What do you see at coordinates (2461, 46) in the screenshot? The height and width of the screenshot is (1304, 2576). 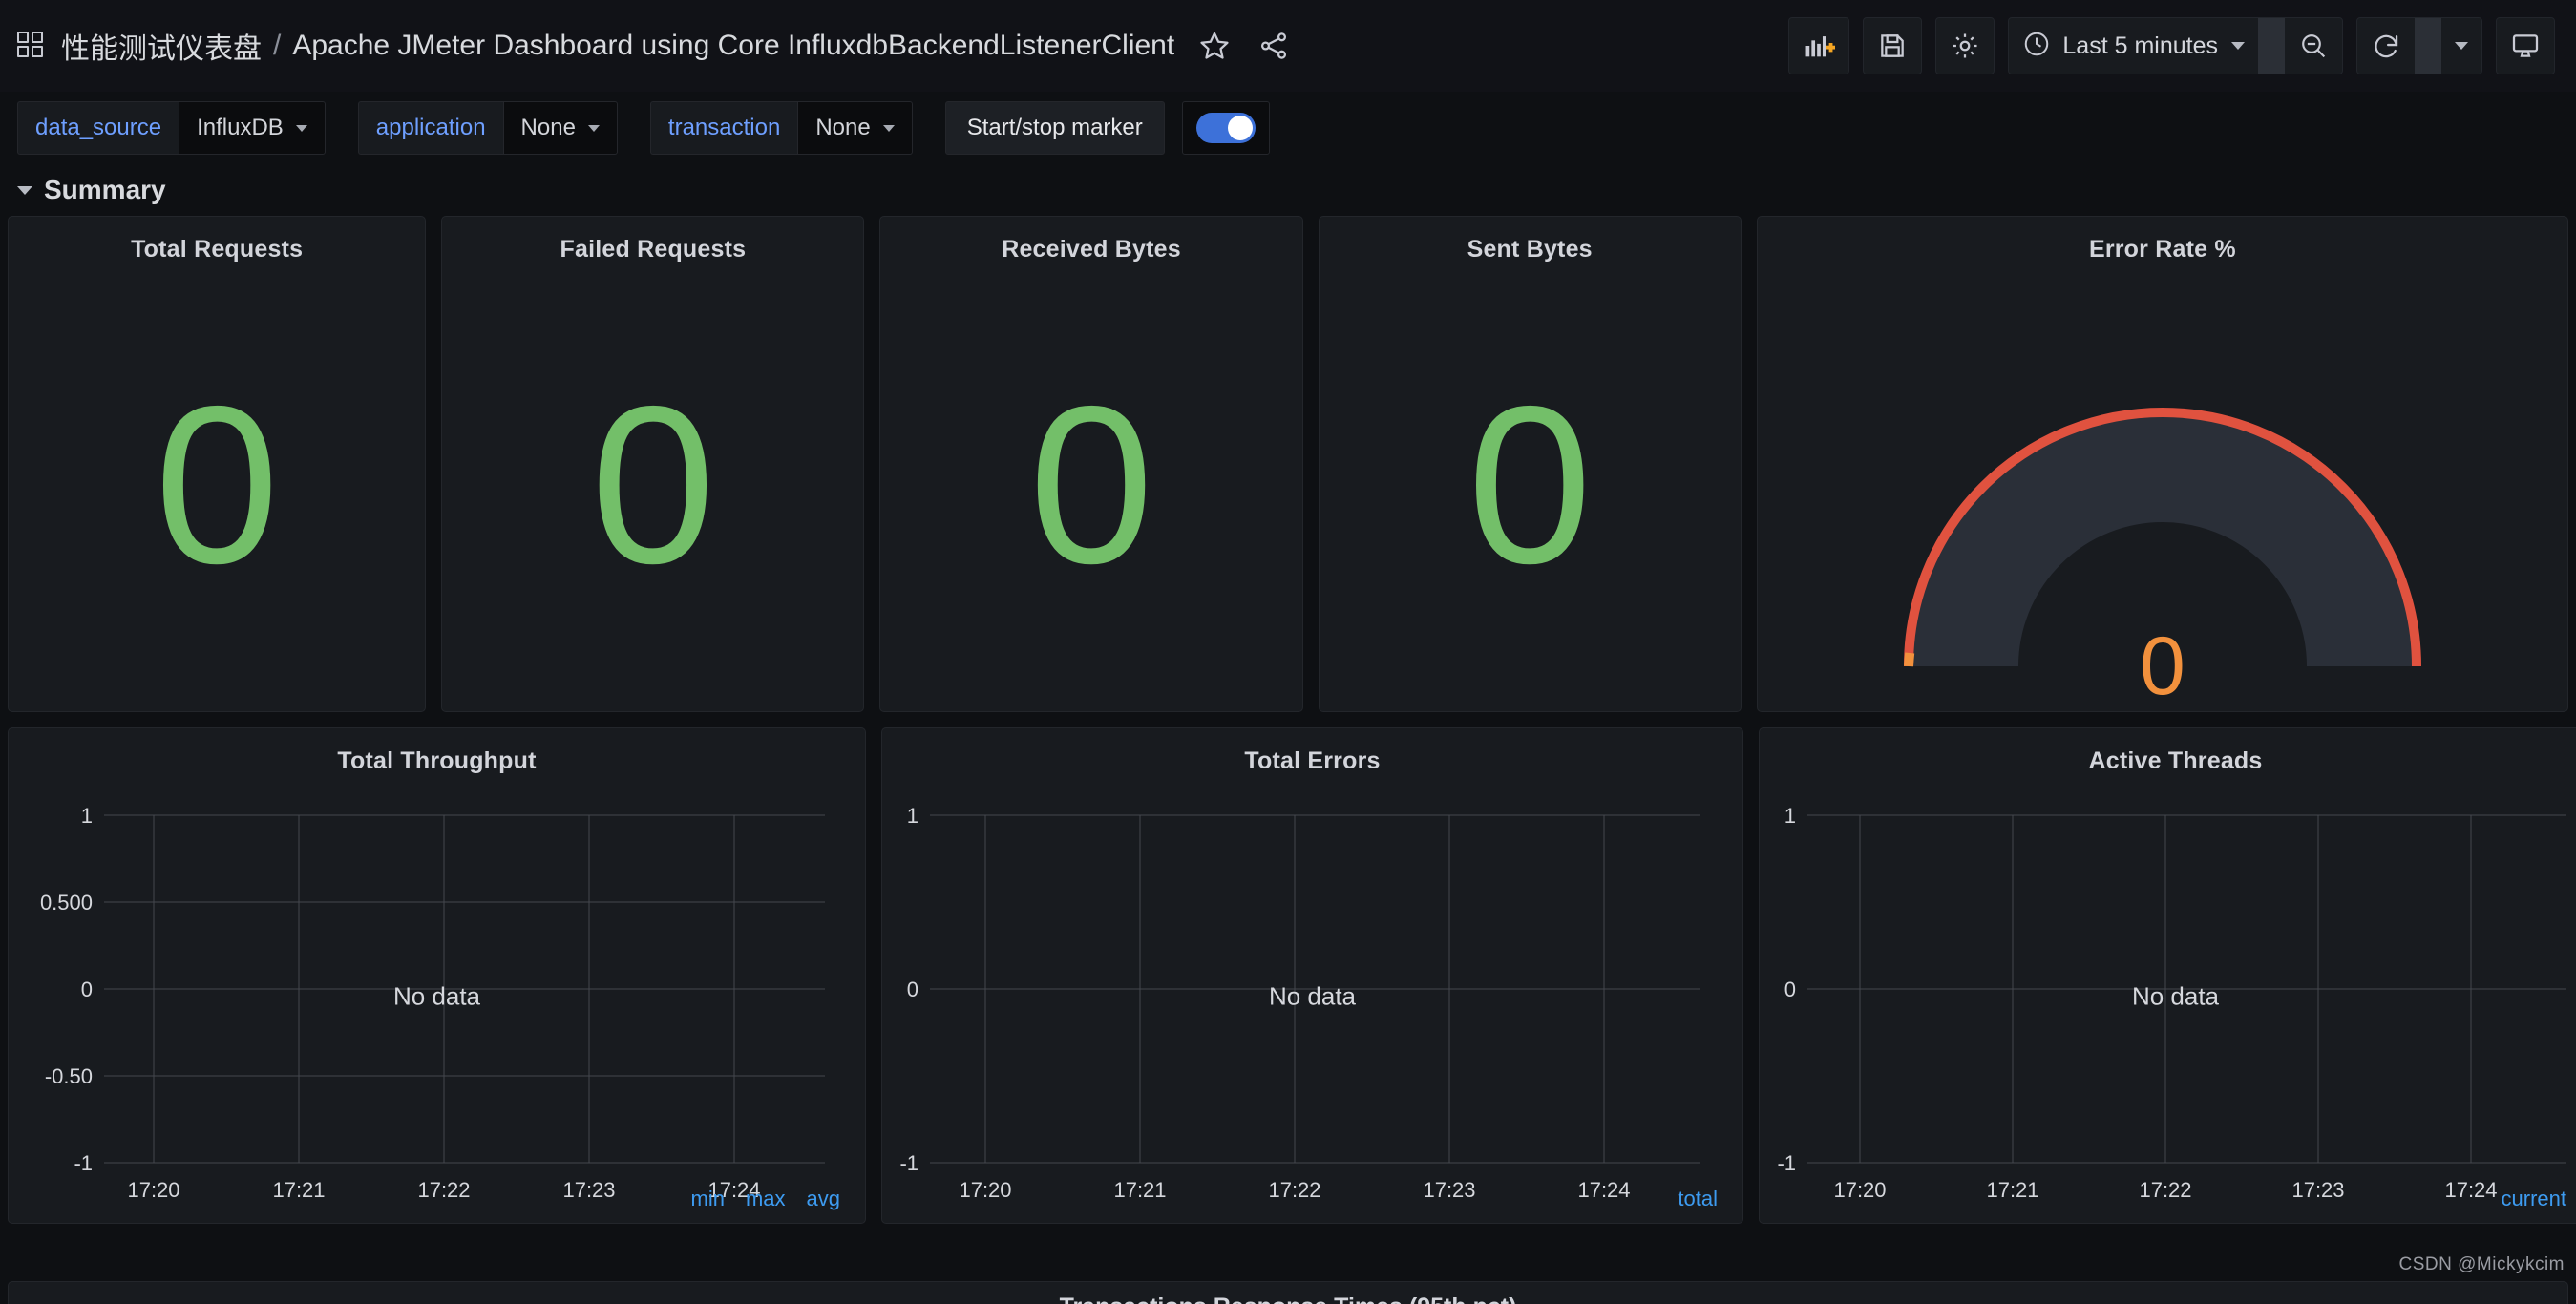 I see `refresh-interval-chevron-down-icon` at bounding box center [2461, 46].